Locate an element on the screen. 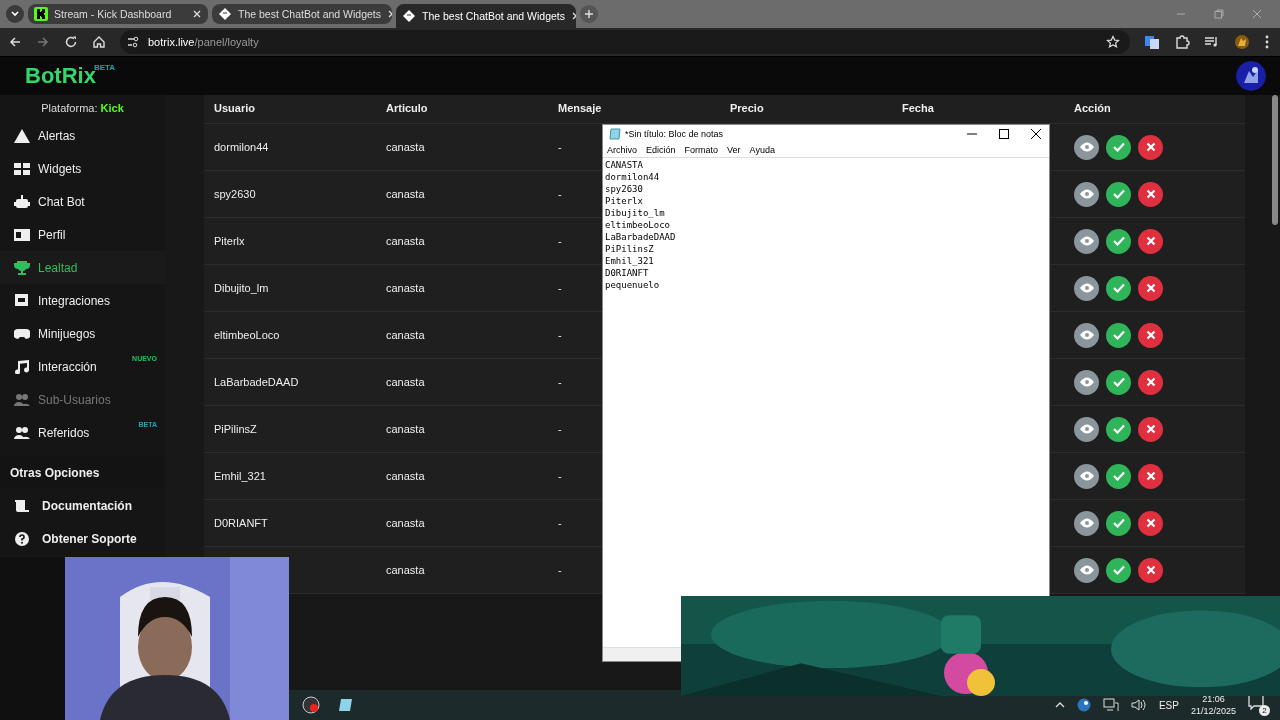 The height and width of the screenshot is (720, 1280). forward-icon is located at coordinates (43, 42).